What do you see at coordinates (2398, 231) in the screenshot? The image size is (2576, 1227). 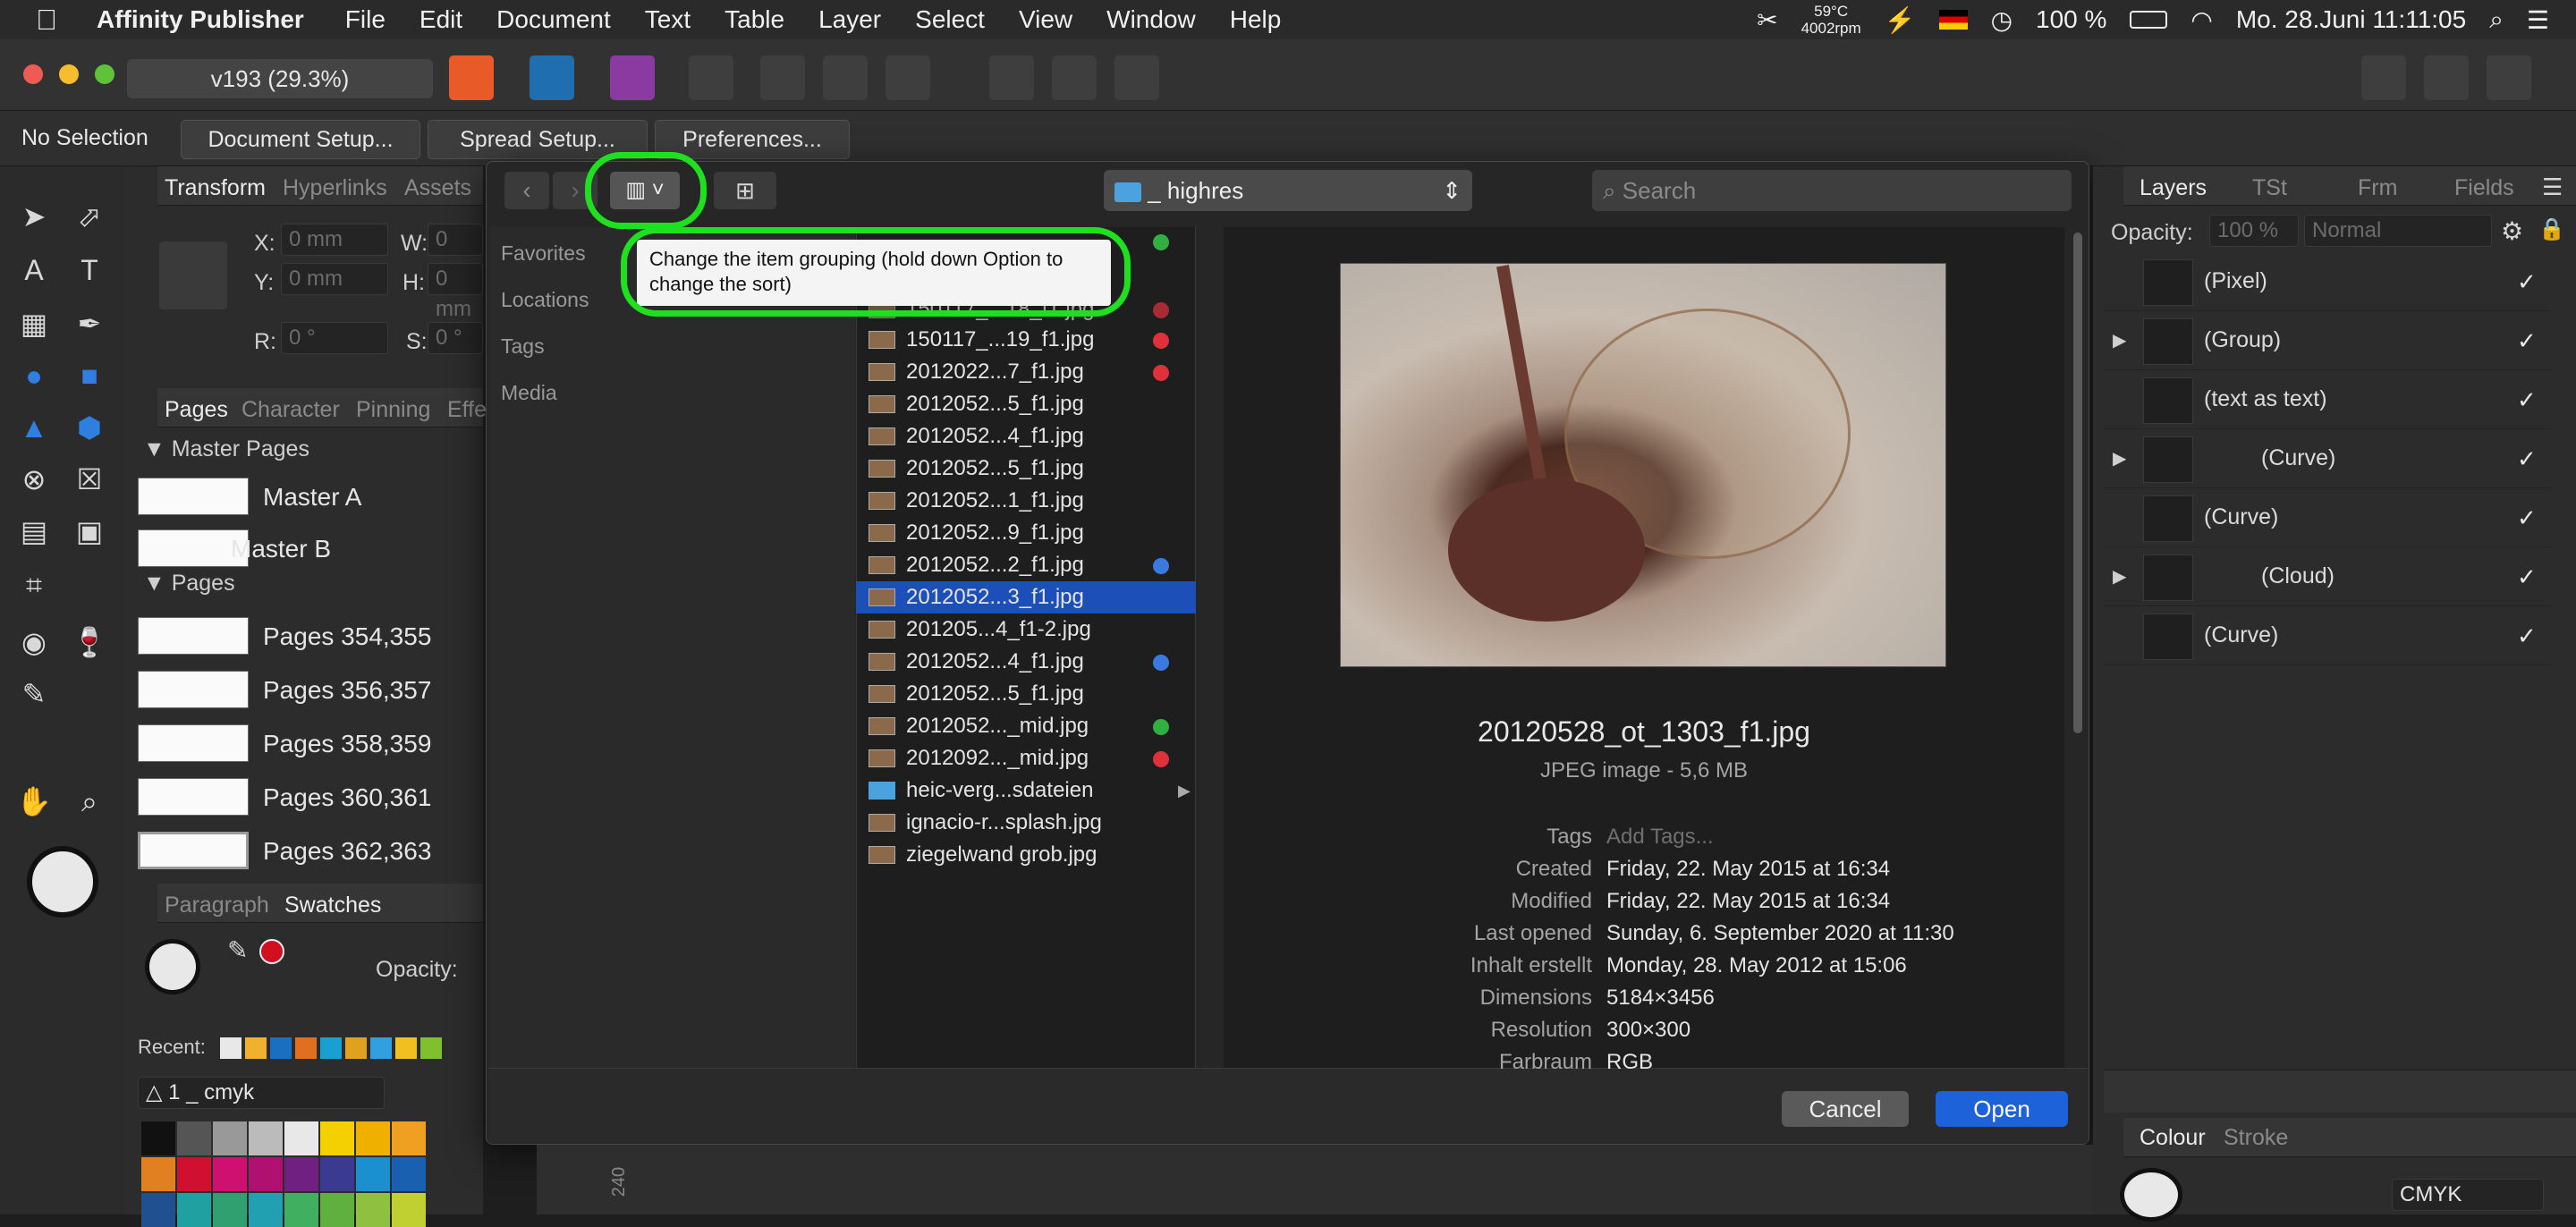 I see `blend-mode-select: Normal` at bounding box center [2398, 231].